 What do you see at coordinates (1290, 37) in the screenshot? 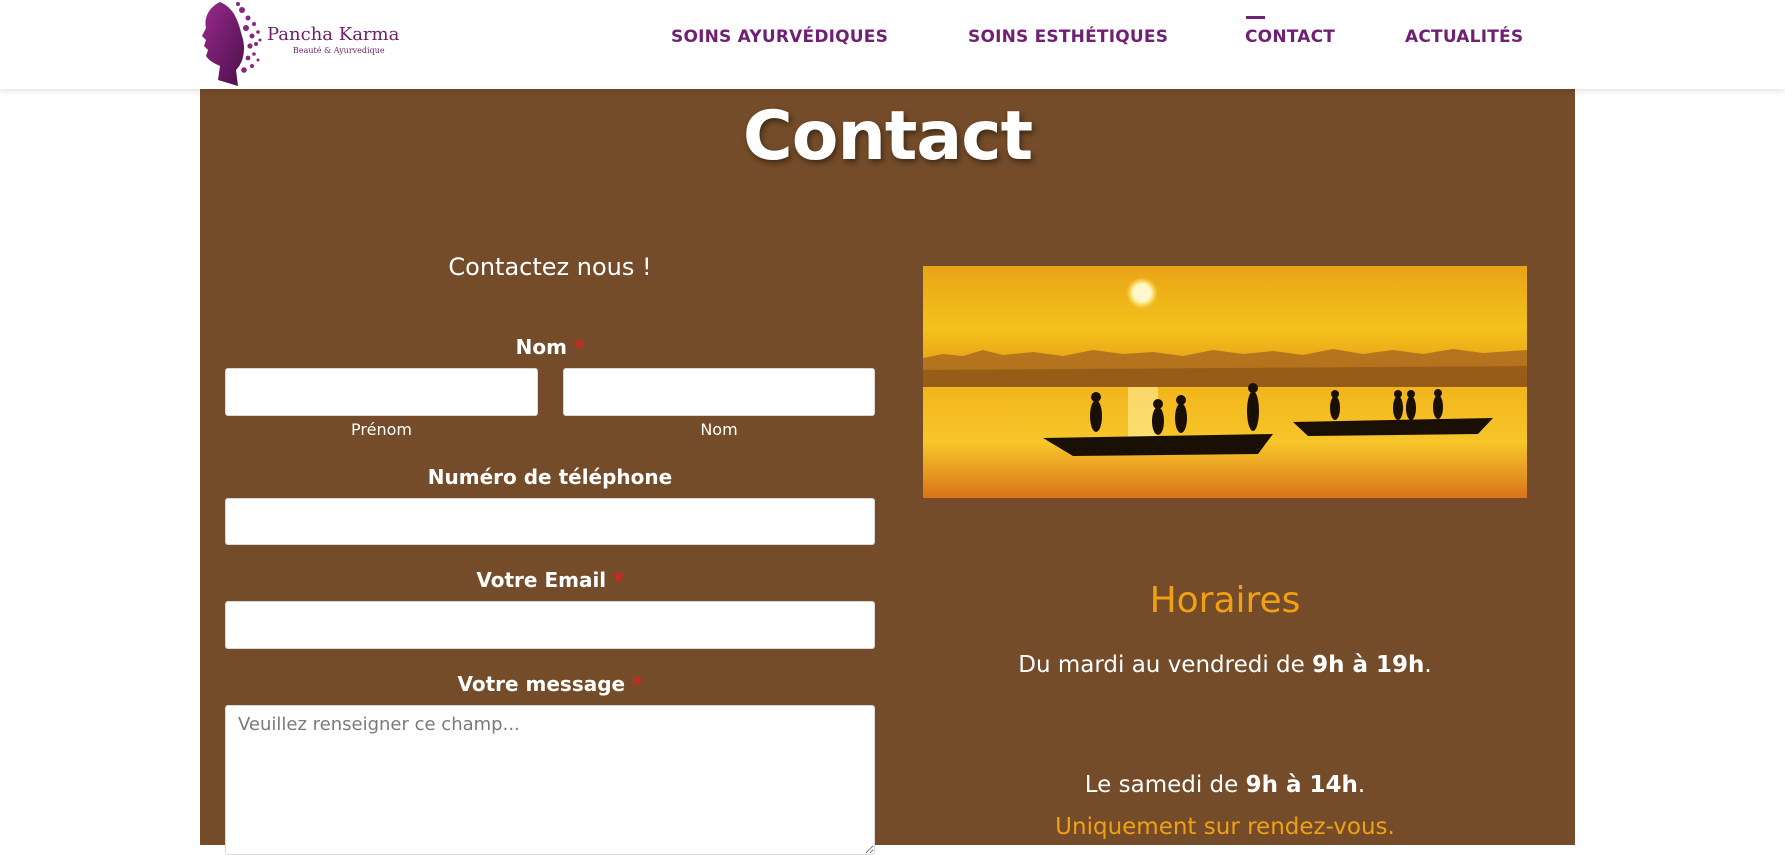
I see `nav-contact: CONTACT` at bounding box center [1290, 37].